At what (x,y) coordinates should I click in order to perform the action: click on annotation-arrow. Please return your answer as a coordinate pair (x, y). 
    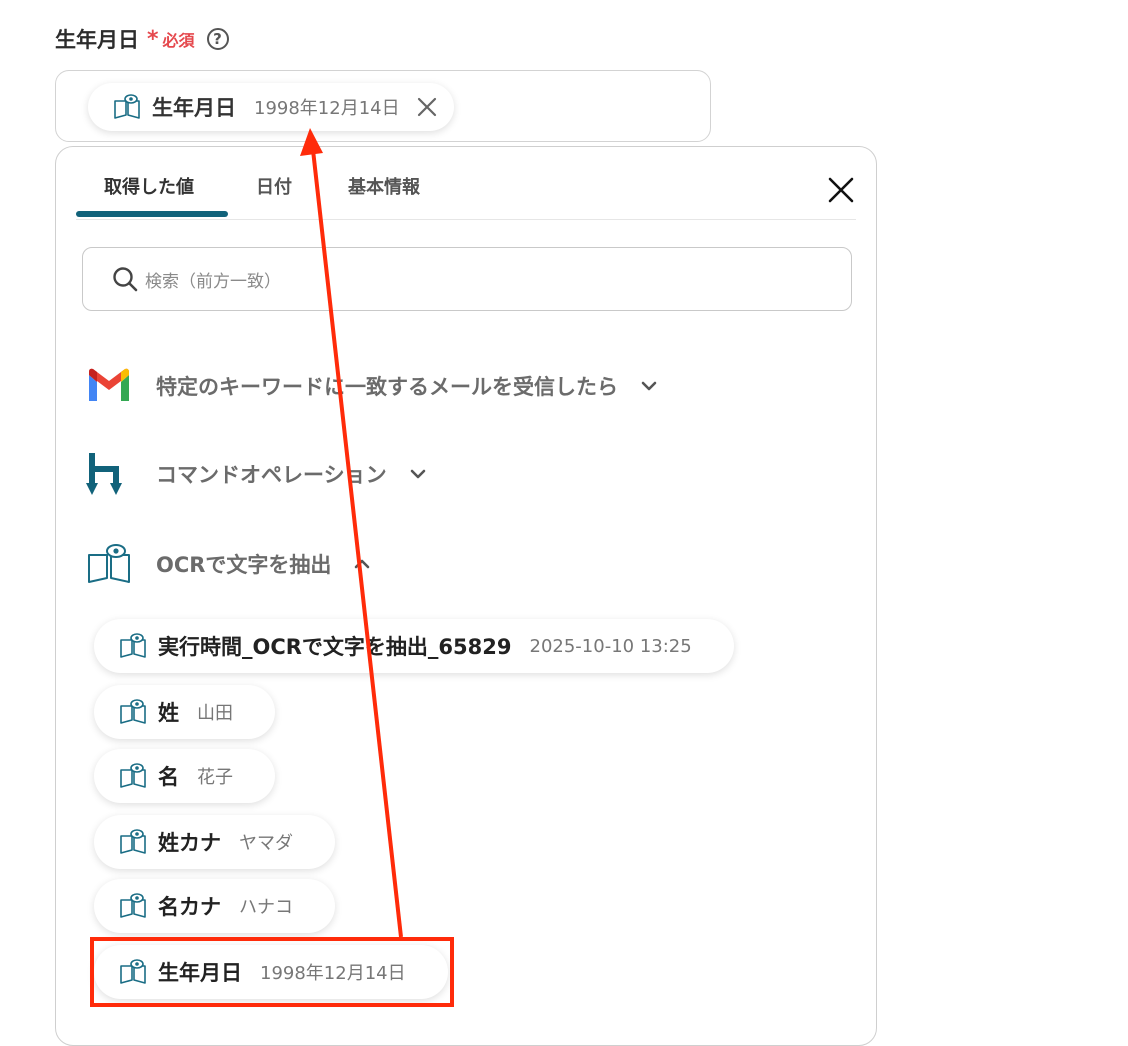
    Looking at the image, I should click on (351, 533).